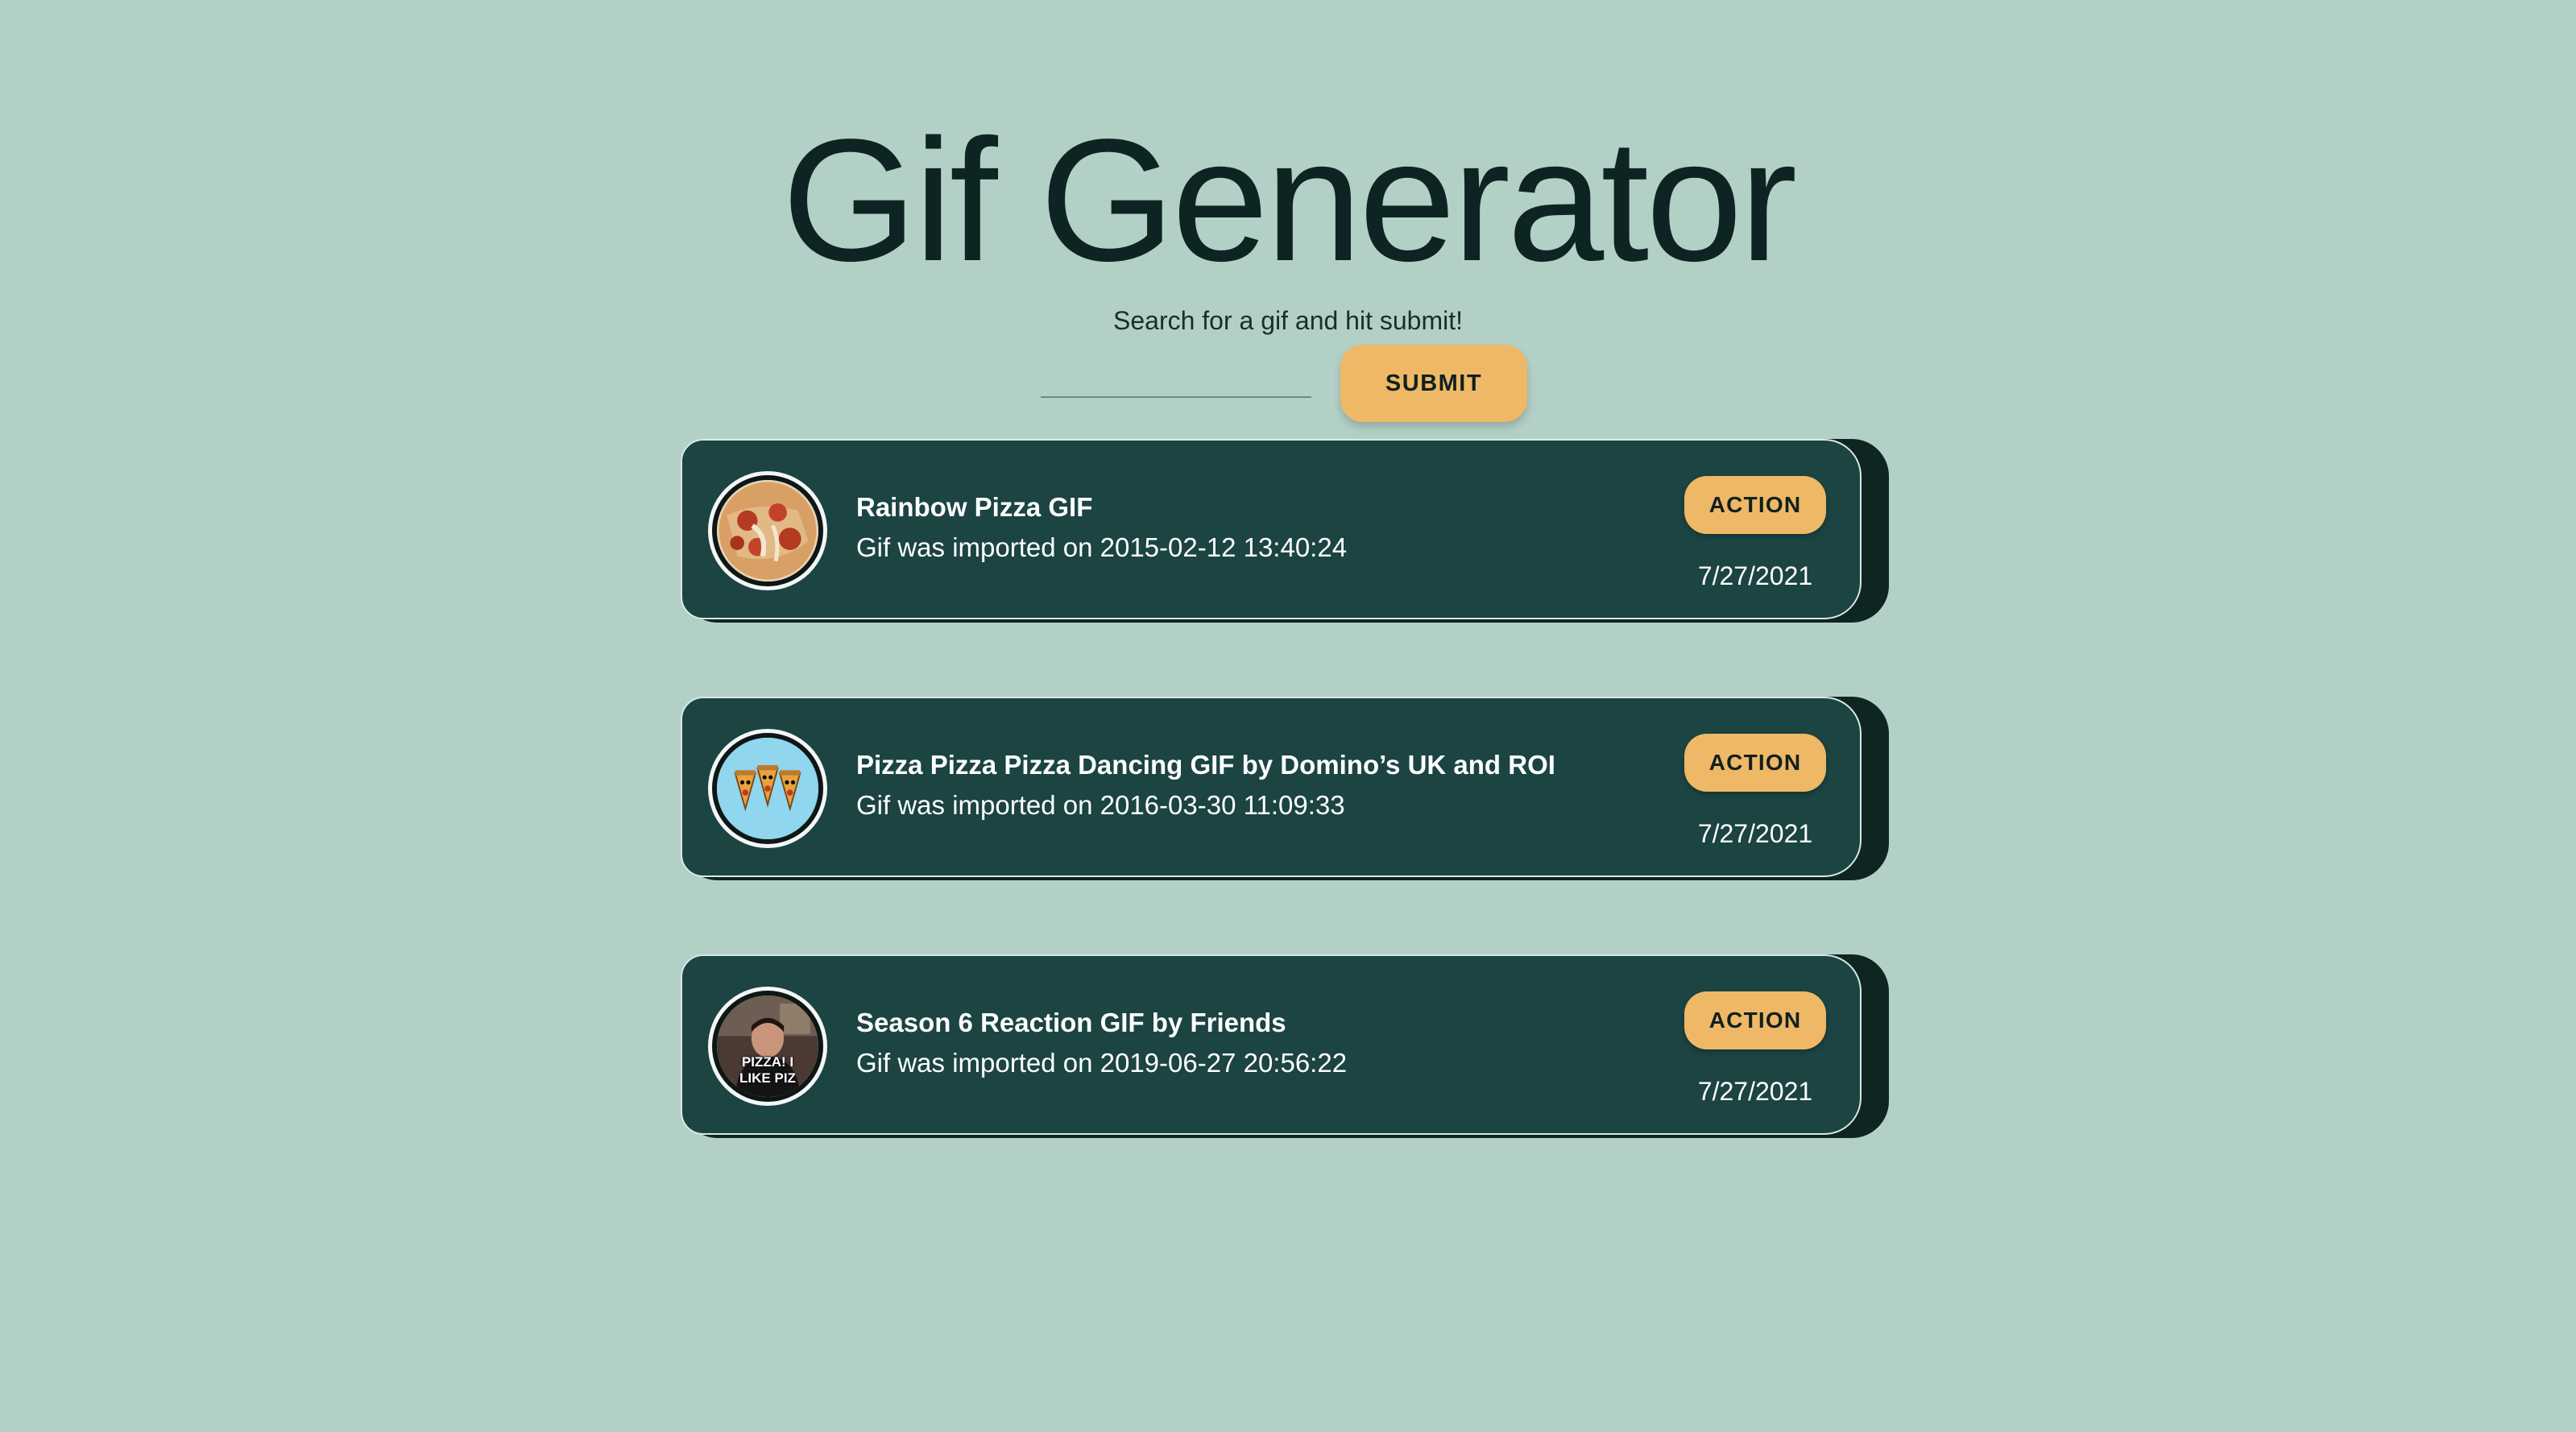 The width and height of the screenshot is (2576, 1432). I want to click on gif-title: Season 6 Reaction GIF by Friends, so click(1071, 1022).